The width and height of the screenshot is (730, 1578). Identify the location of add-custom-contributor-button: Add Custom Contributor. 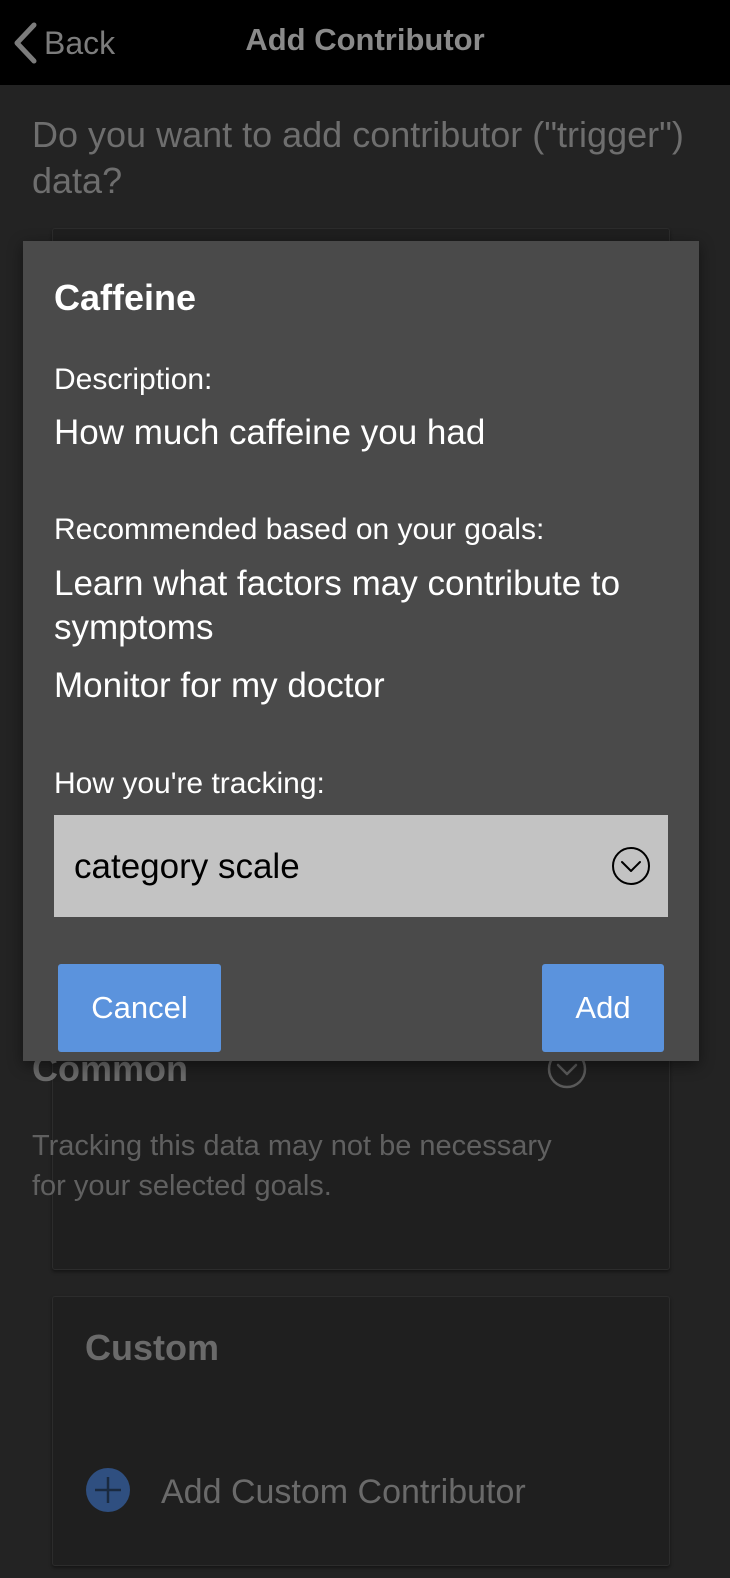
(305, 1492).